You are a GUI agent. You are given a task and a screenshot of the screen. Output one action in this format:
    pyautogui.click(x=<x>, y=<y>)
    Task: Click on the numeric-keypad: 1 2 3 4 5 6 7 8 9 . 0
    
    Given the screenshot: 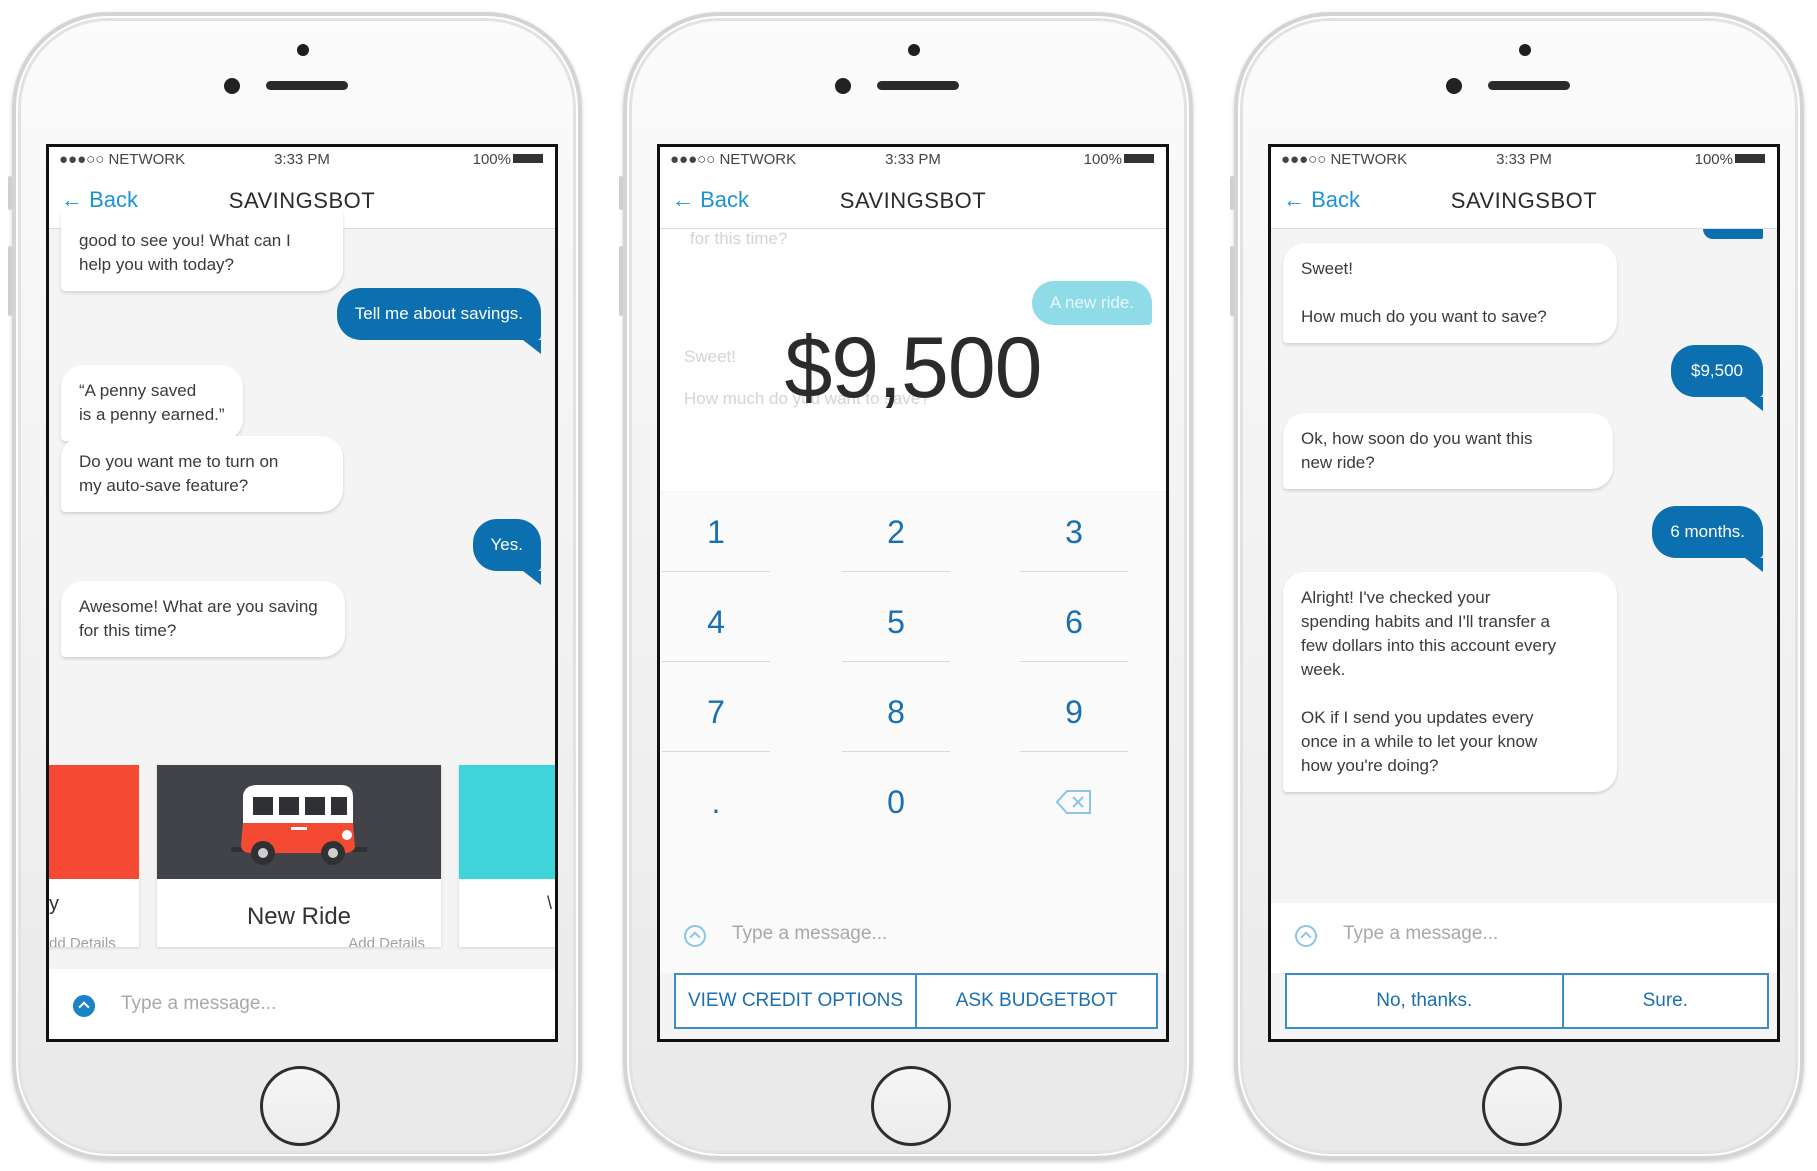 What is the action you would take?
    pyautogui.click(x=913, y=702)
    